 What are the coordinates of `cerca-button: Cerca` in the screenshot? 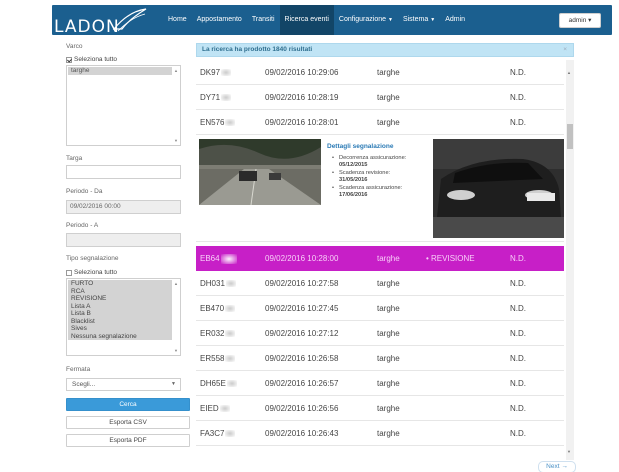 It's located at (128, 404).